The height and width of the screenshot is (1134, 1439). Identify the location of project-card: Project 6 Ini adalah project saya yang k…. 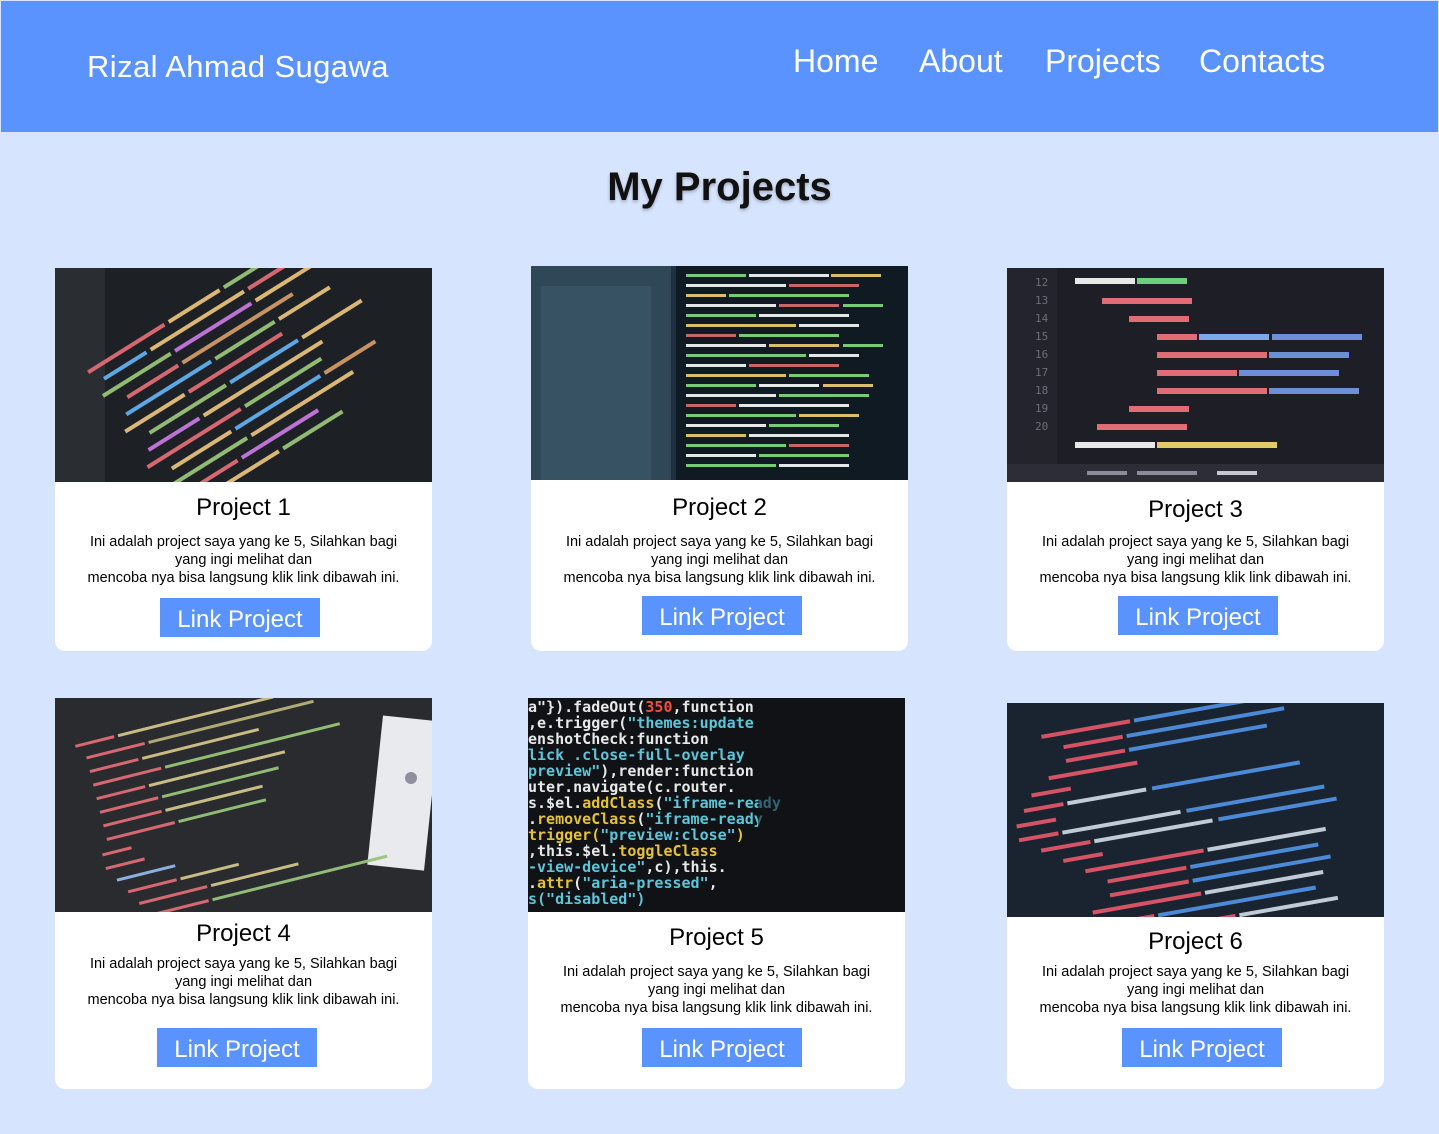
(1195, 896).